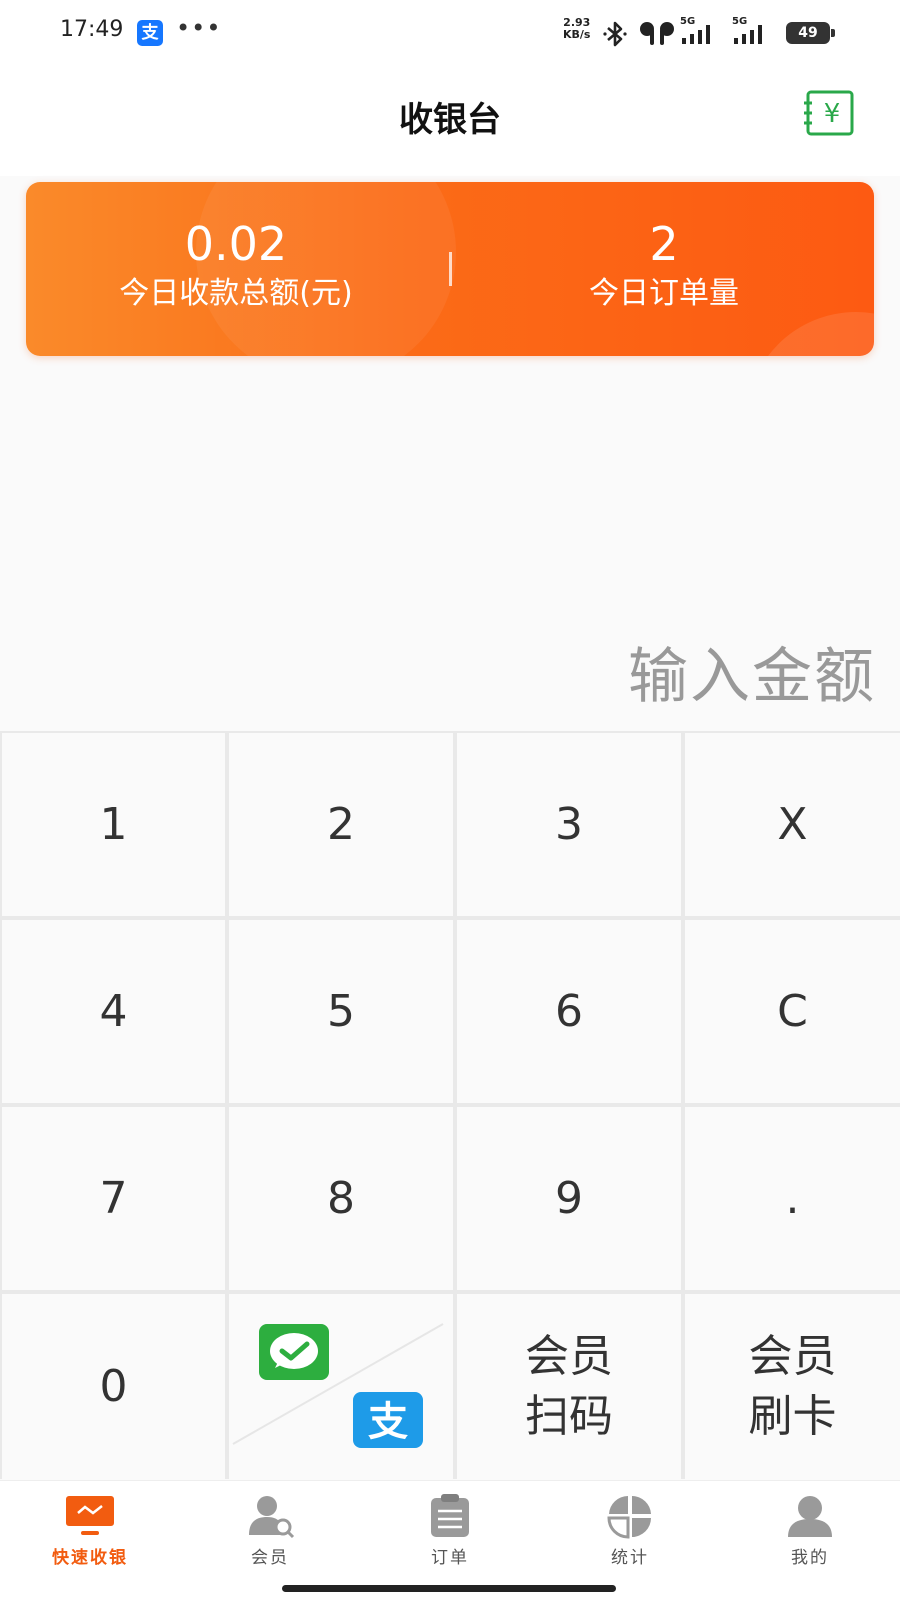 The height and width of the screenshot is (1600, 900). I want to click on key-7: 7, so click(113, 1198).